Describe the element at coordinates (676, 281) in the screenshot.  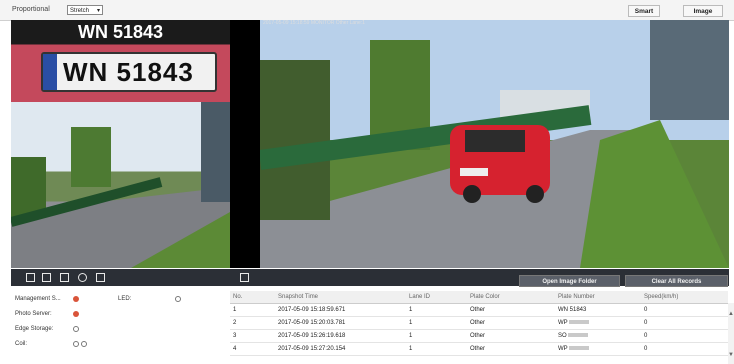
I see `clear-all-records-button: Clear All Records` at that location.